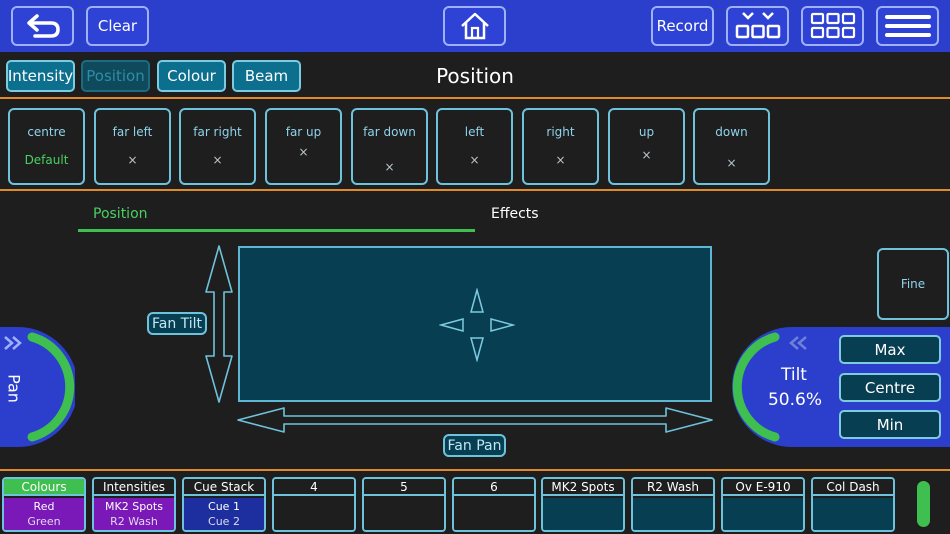  What do you see at coordinates (913, 284) in the screenshot?
I see `fine-button: Fine` at bounding box center [913, 284].